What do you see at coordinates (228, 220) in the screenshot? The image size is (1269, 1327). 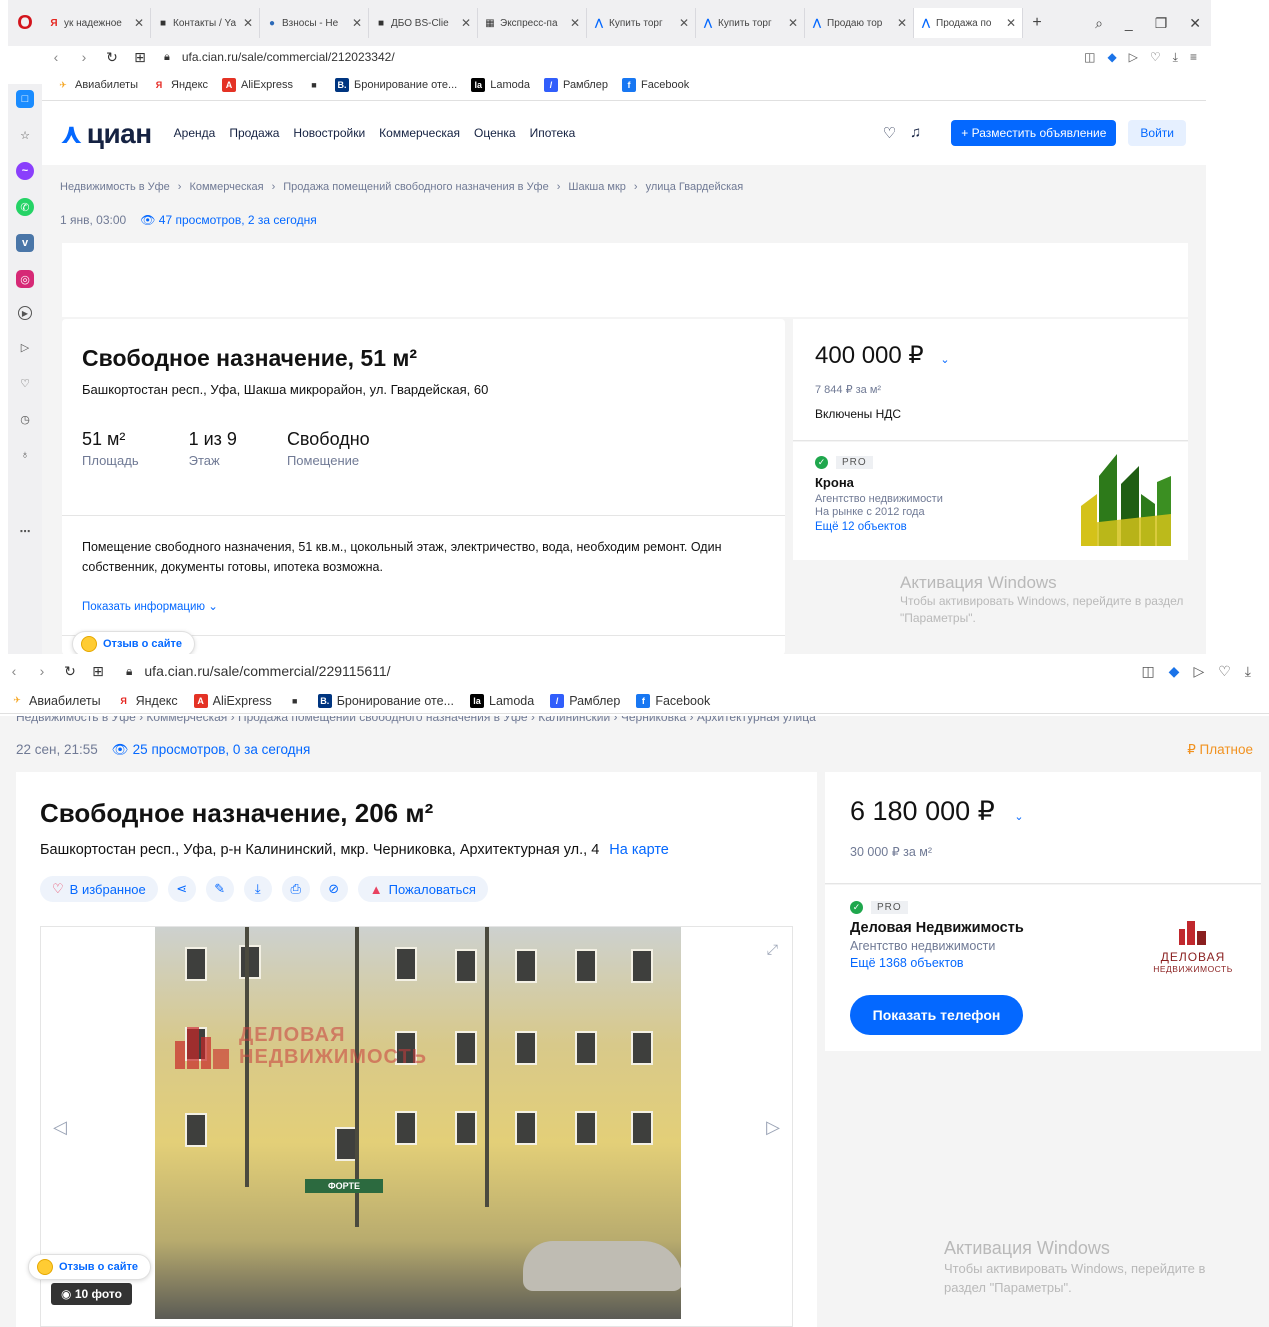 I see `views-counter: 👁︎ 47 просмотров, 2 за сегодня` at bounding box center [228, 220].